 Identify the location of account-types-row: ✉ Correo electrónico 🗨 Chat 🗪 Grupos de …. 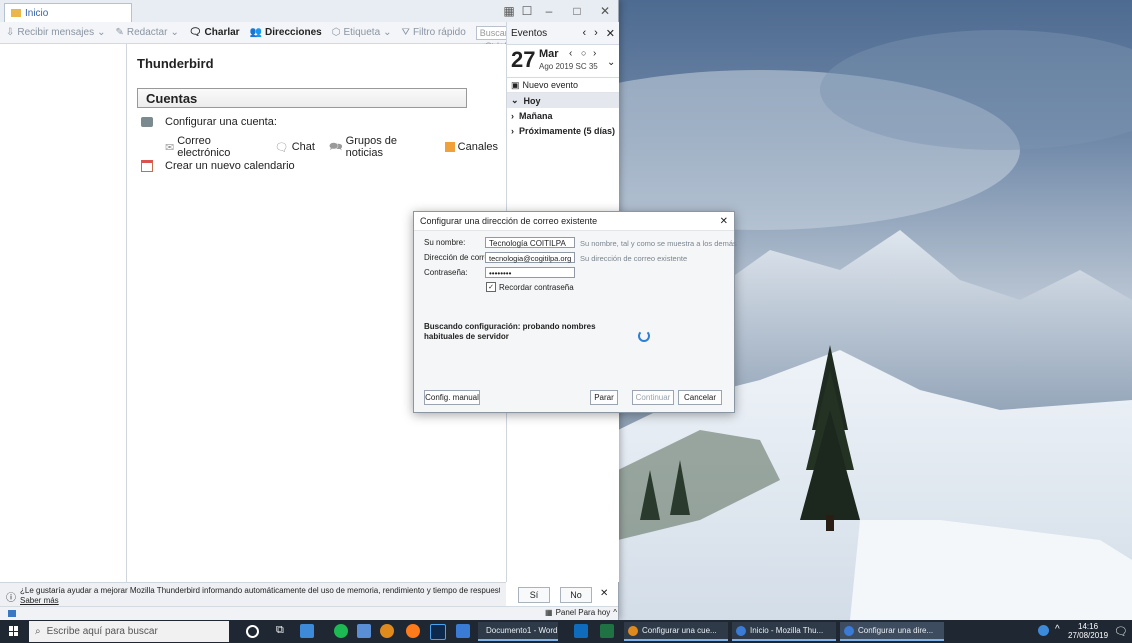
(335, 147).